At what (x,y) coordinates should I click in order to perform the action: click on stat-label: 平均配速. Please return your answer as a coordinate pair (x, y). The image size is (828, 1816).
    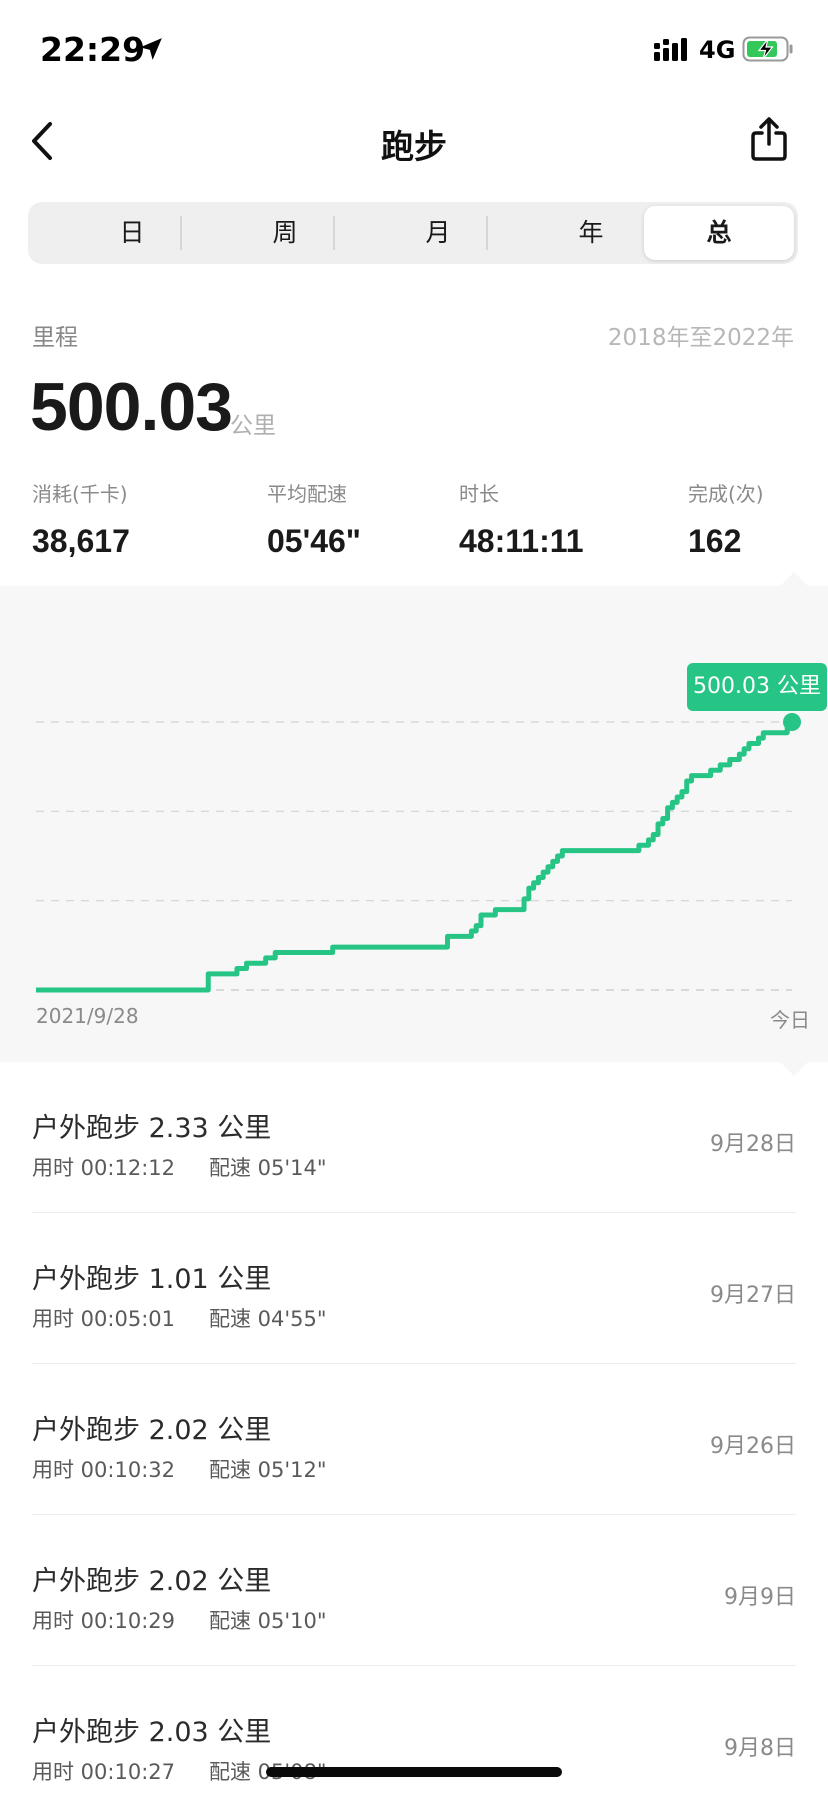
    Looking at the image, I should click on (307, 494).